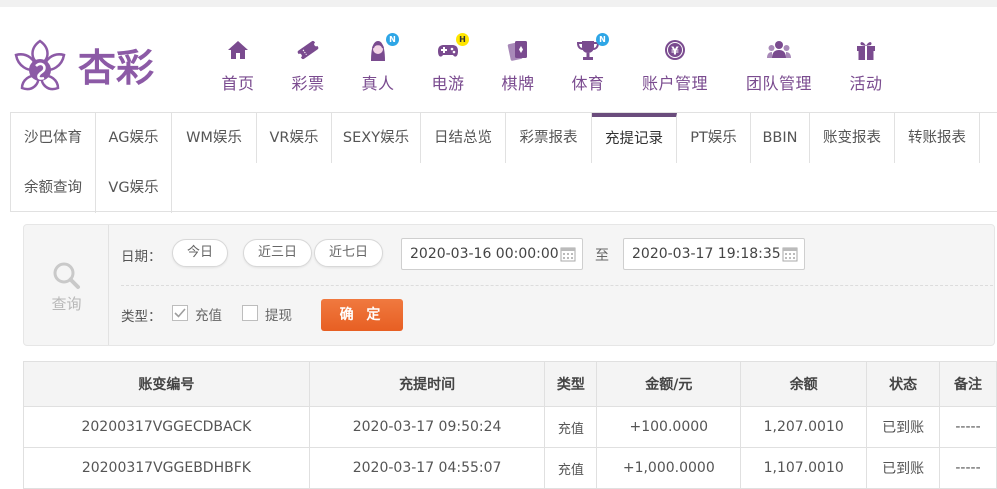 This screenshot has height=489, width=997. Describe the element at coordinates (669, 468) in the screenshot. I see `amount-cell: +1,000.0000` at that location.